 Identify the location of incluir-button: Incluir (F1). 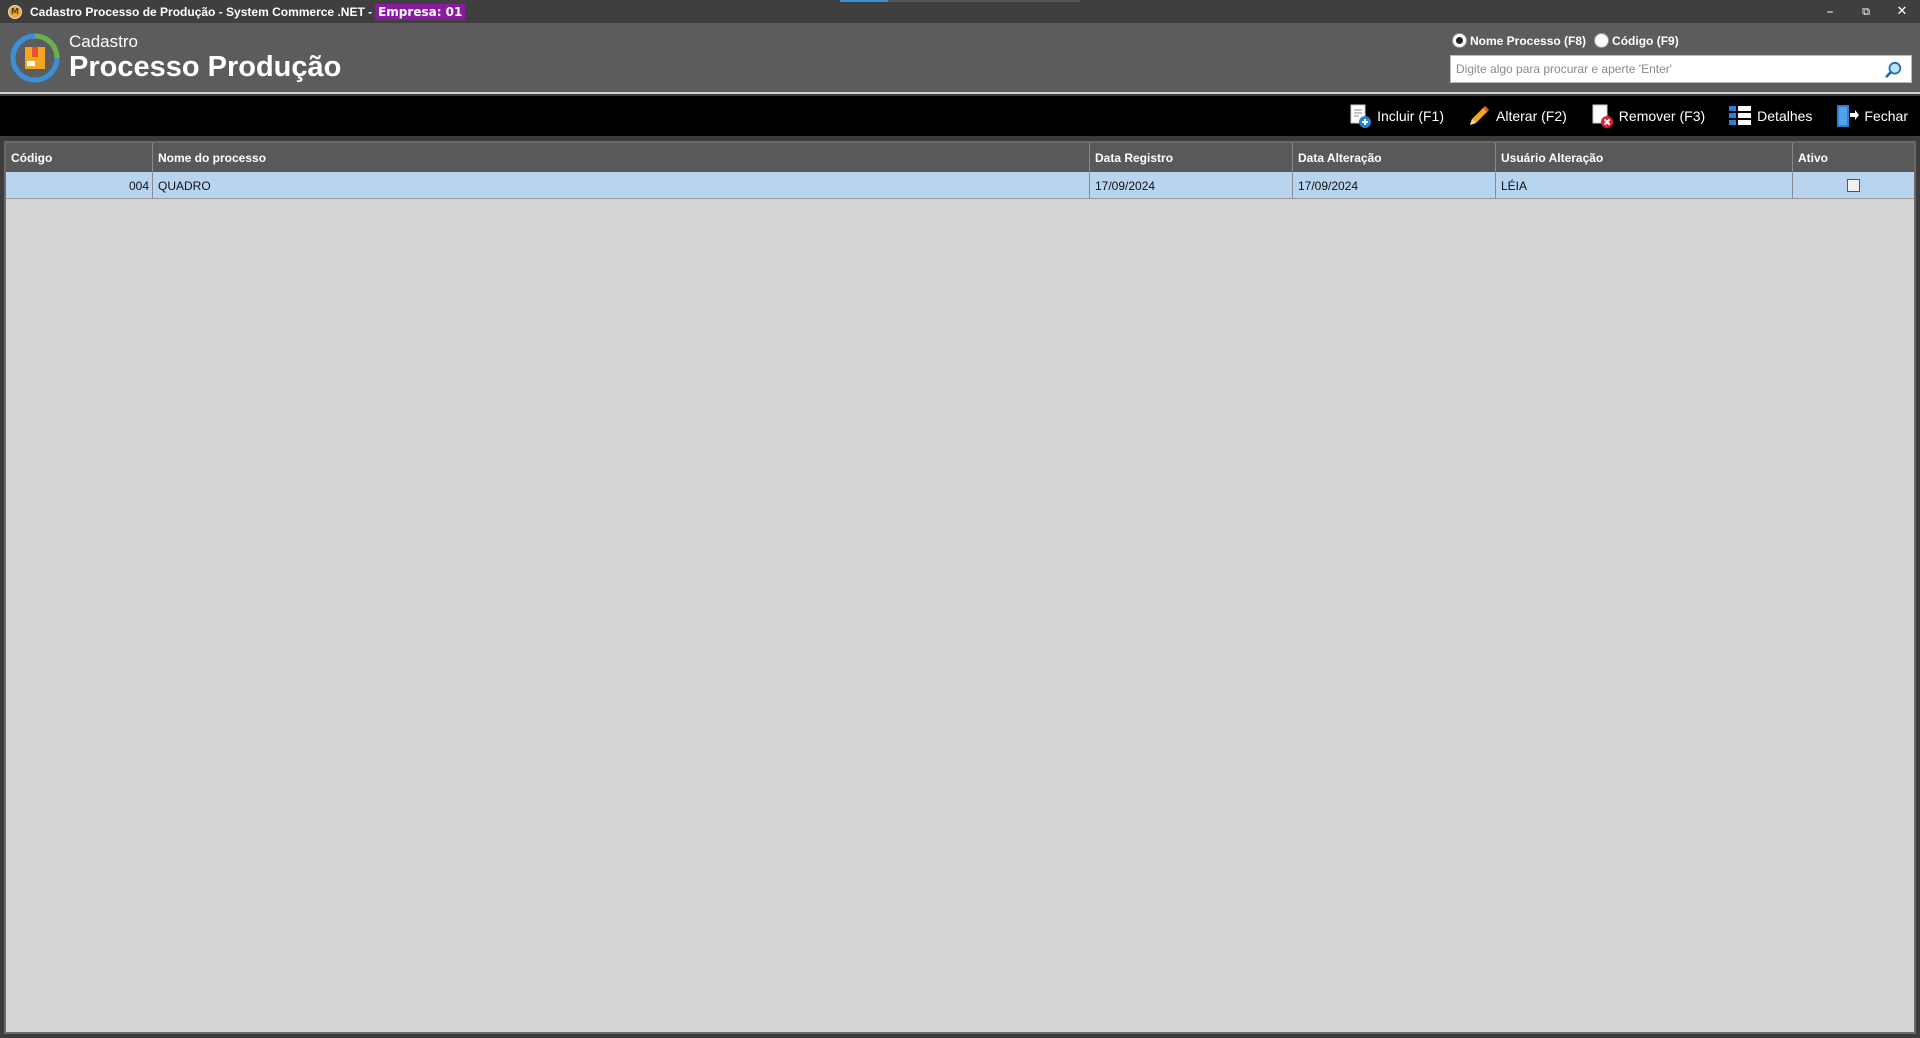
(1395, 116).